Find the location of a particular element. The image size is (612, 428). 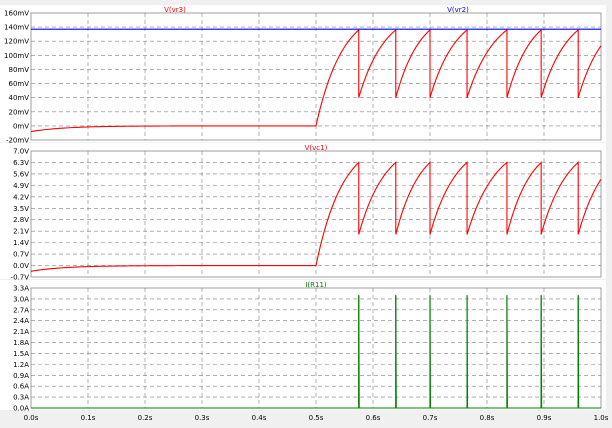

y-tick-label: 140mV is located at coordinates (16, 28).